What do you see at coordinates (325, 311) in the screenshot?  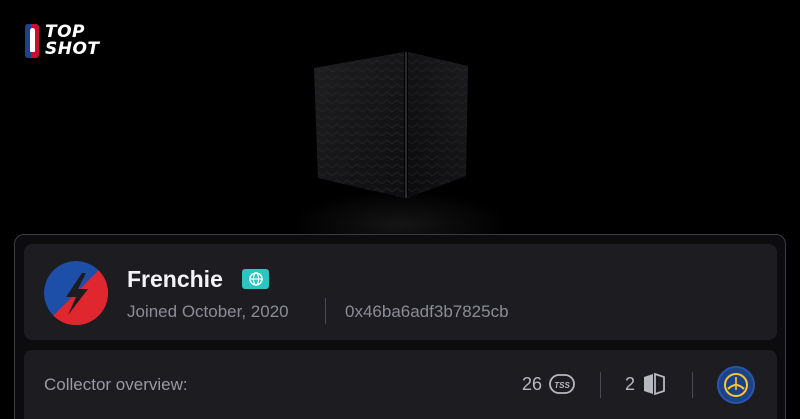 I see `info-divider` at bounding box center [325, 311].